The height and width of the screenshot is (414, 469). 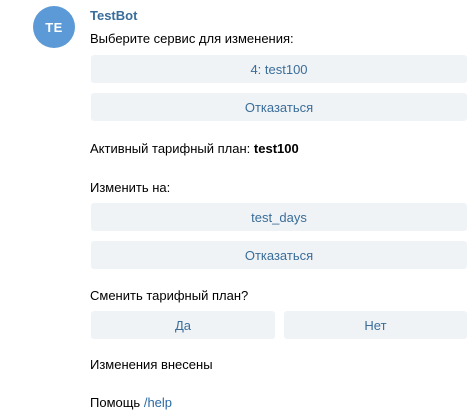 I want to click on no-button: Нет, so click(x=375, y=325).